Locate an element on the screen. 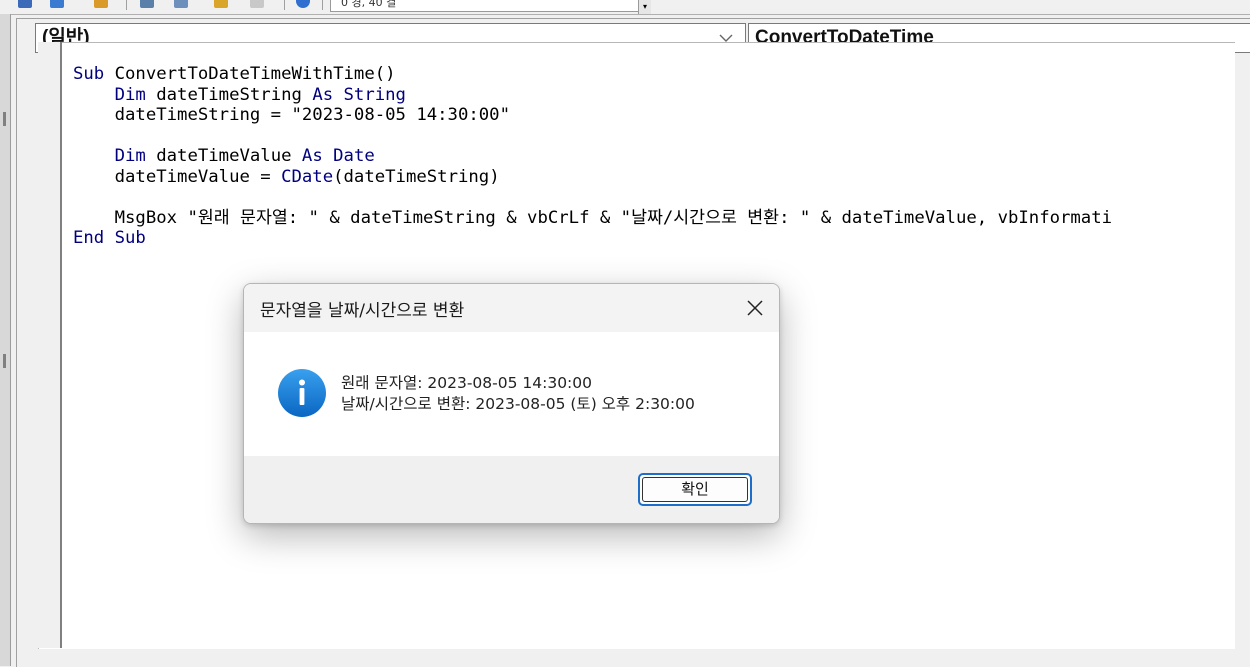 This screenshot has height=667, width=1250. margin-indicator-bar is located at coordinates (50, 345).